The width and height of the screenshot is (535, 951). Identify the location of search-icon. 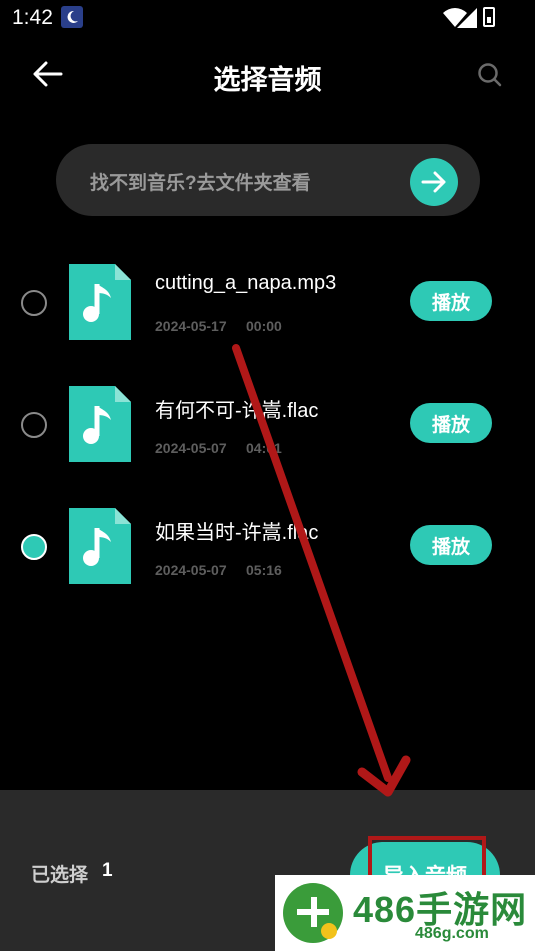
(490, 75).